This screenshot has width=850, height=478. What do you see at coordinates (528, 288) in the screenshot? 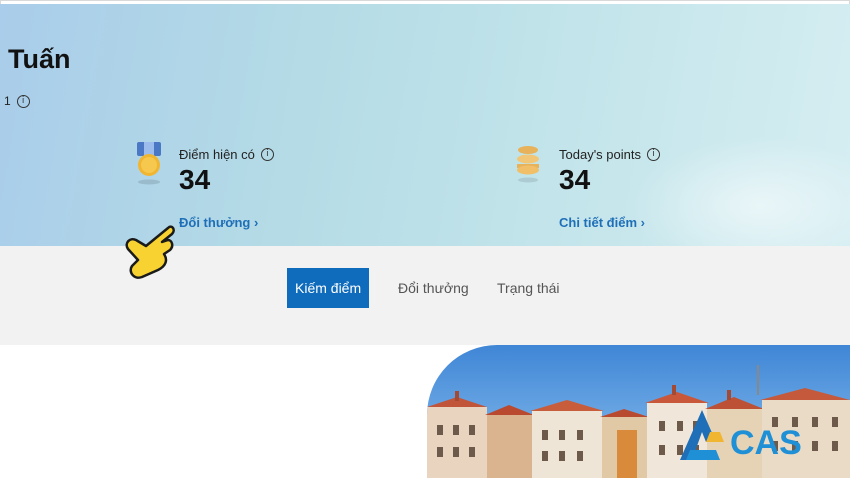
I see `tab-status: Trạng thái` at bounding box center [528, 288].